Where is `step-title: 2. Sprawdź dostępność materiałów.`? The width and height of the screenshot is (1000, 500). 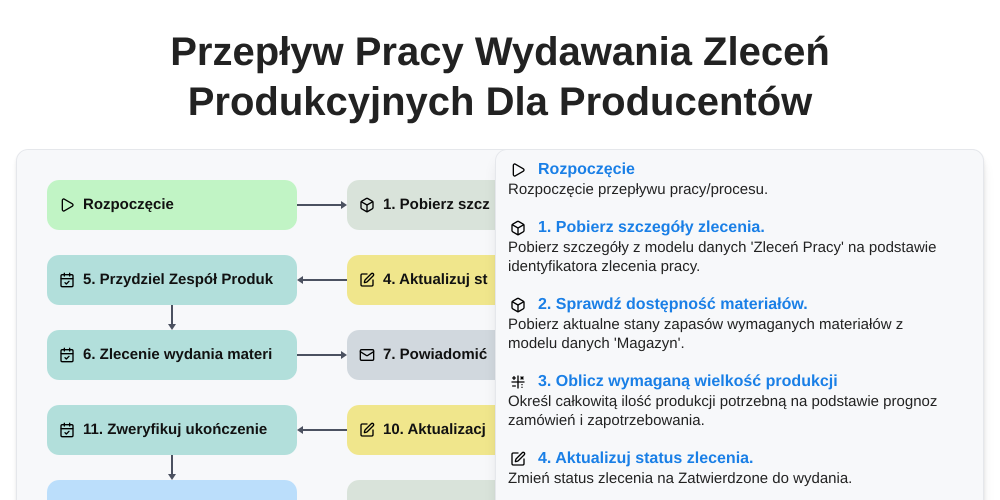
step-title: 2. Sprawdź dostępność materiałów. is located at coordinates (673, 305).